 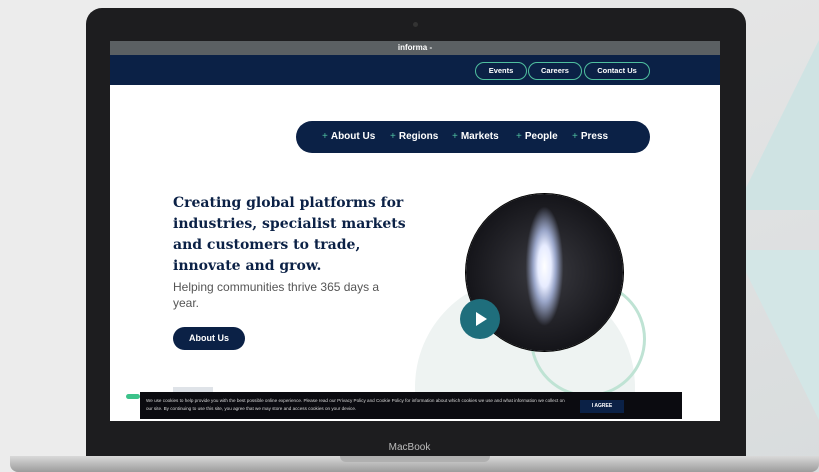 I want to click on menu-item-press: + Press, so click(x=590, y=136).